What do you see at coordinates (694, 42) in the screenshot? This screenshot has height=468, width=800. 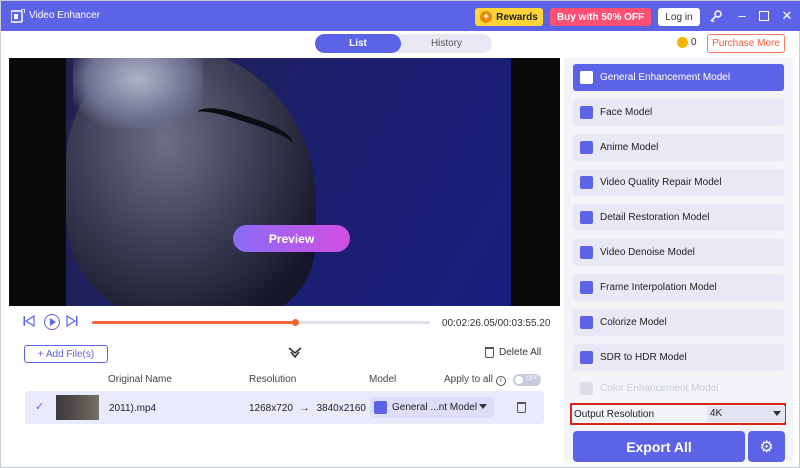 I see `credits-count: 0` at bounding box center [694, 42].